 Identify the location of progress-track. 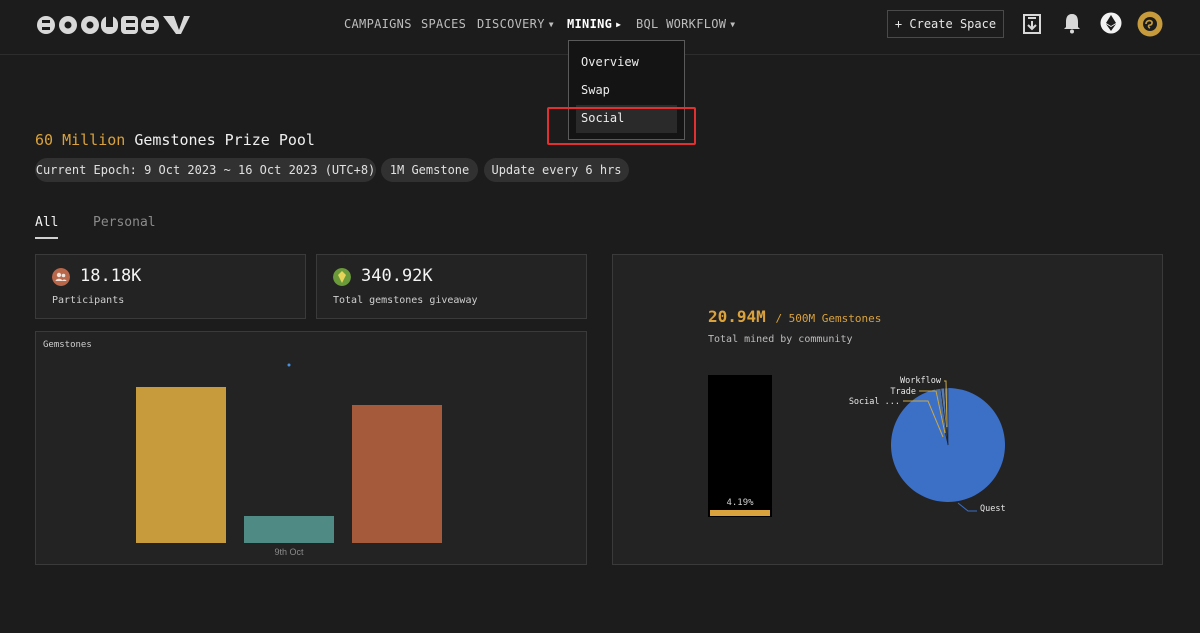
(740, 446).